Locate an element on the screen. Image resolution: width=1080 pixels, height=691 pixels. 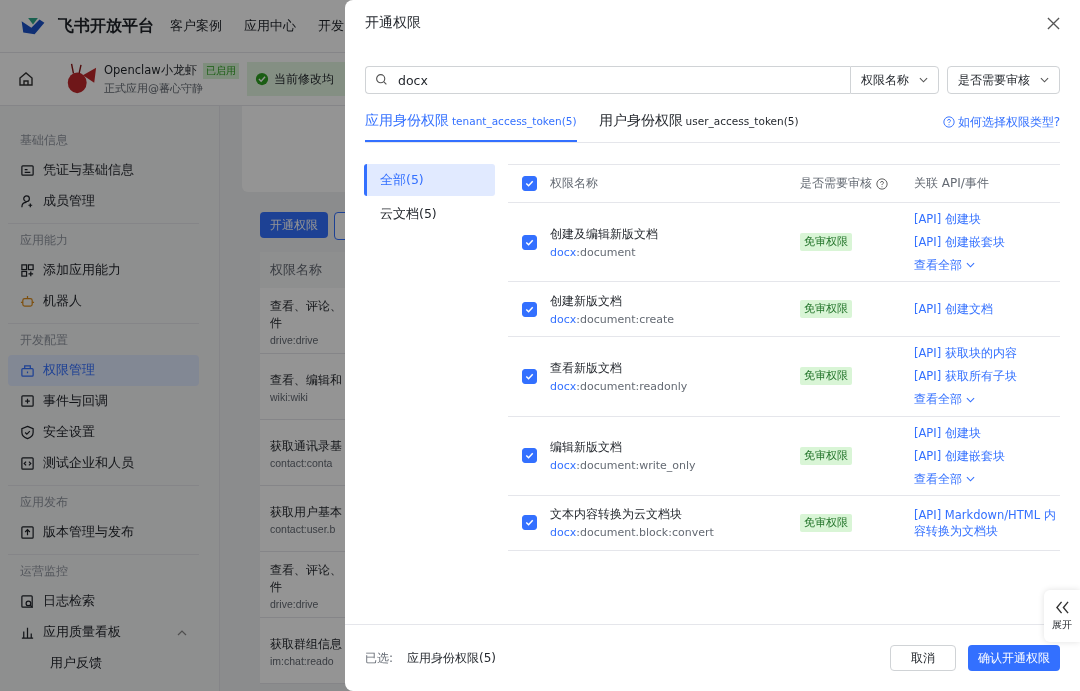
sidebar-item: 成员管理 is located at coordinates (103, 201).